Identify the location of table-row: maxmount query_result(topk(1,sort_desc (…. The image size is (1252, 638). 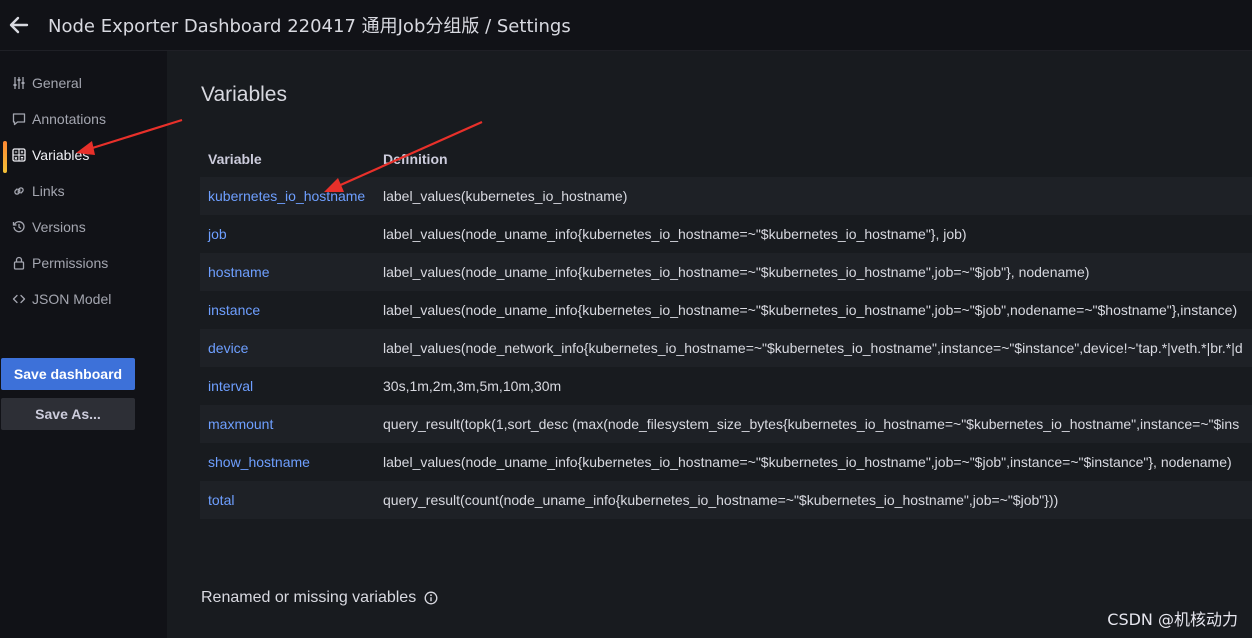
(726, 424).